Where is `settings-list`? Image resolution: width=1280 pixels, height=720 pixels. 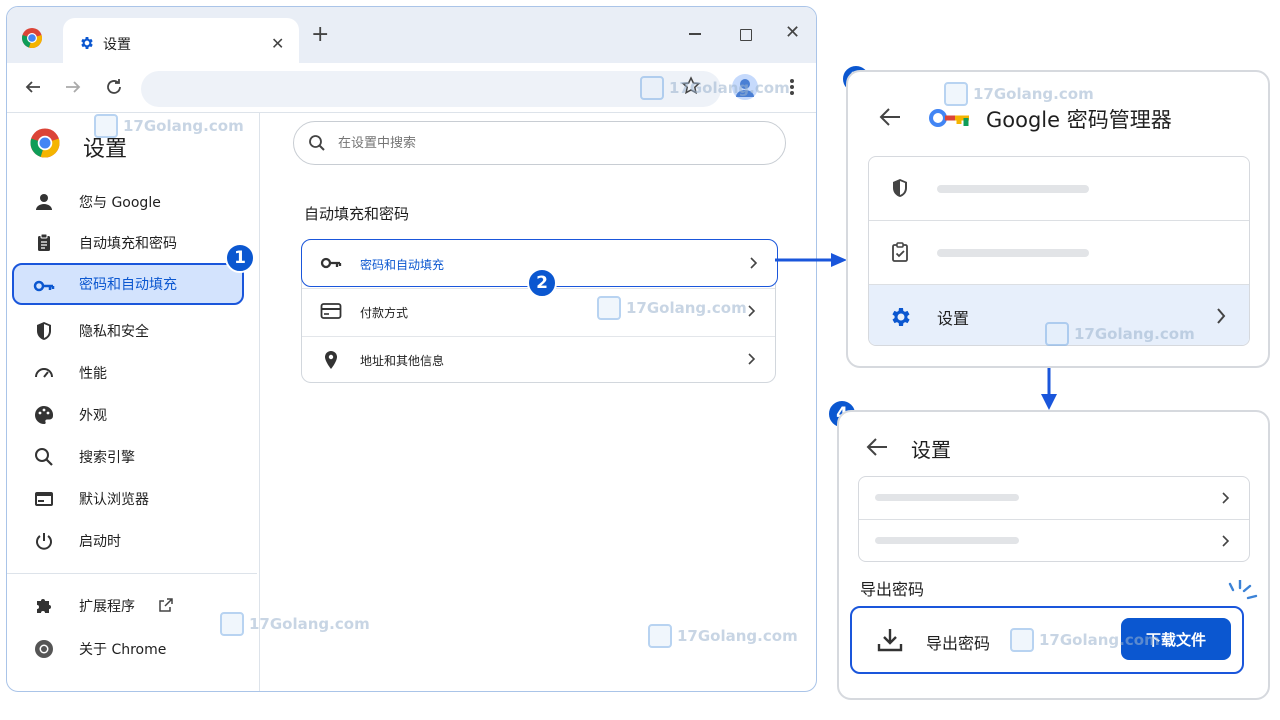 settings-list is located at coordinates (1054, 519).